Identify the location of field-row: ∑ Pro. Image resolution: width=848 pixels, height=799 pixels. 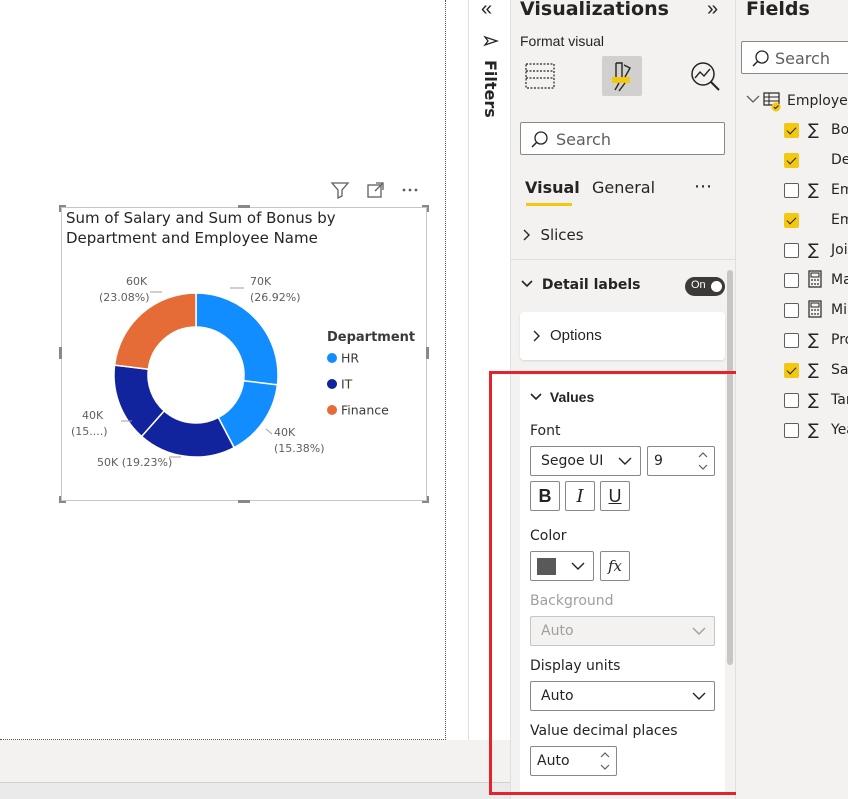
(816, 340).